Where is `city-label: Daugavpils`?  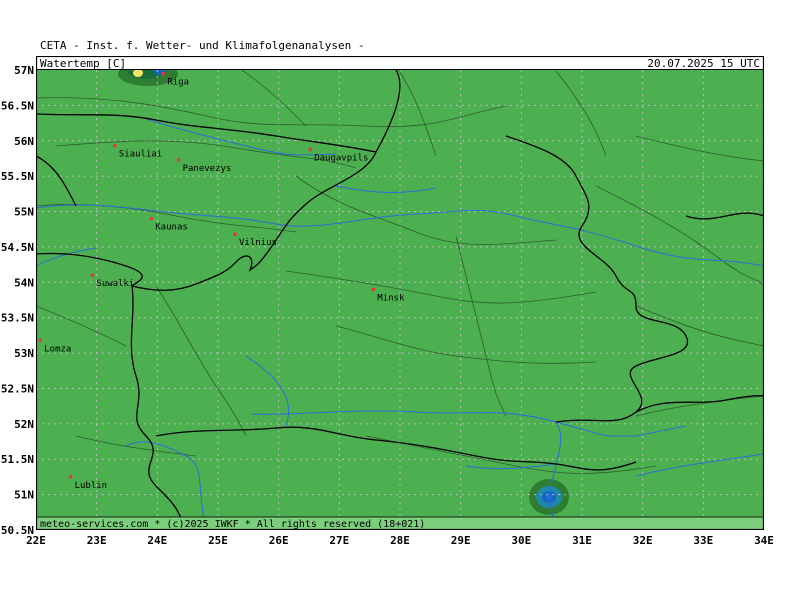 city-label: Daugavpils is located at coordinates (341, 158).